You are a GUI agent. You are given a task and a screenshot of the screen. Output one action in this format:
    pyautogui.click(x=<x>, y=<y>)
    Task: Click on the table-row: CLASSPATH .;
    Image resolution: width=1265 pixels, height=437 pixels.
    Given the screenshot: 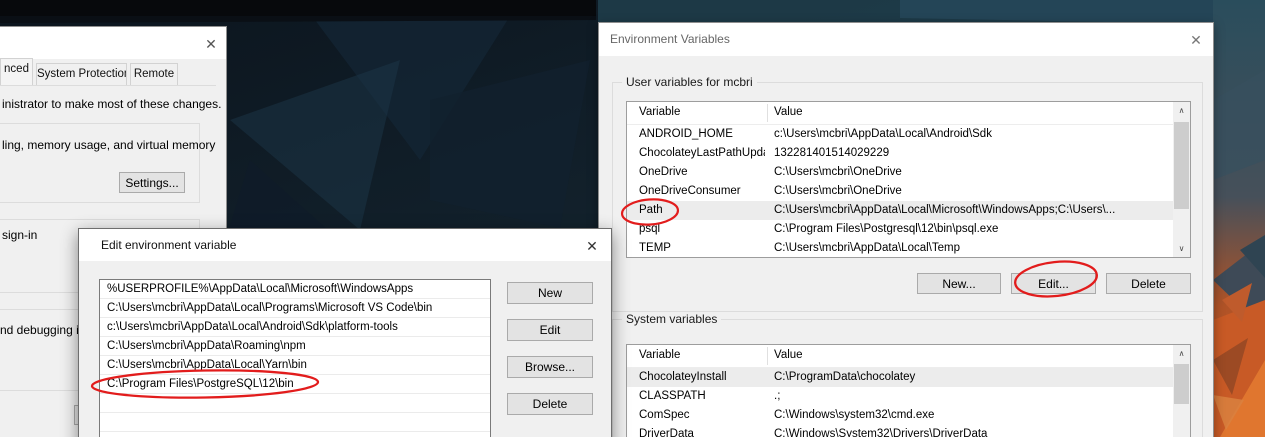 What is the action you would take?
    pyautogui.click(x=900, y=396)
    